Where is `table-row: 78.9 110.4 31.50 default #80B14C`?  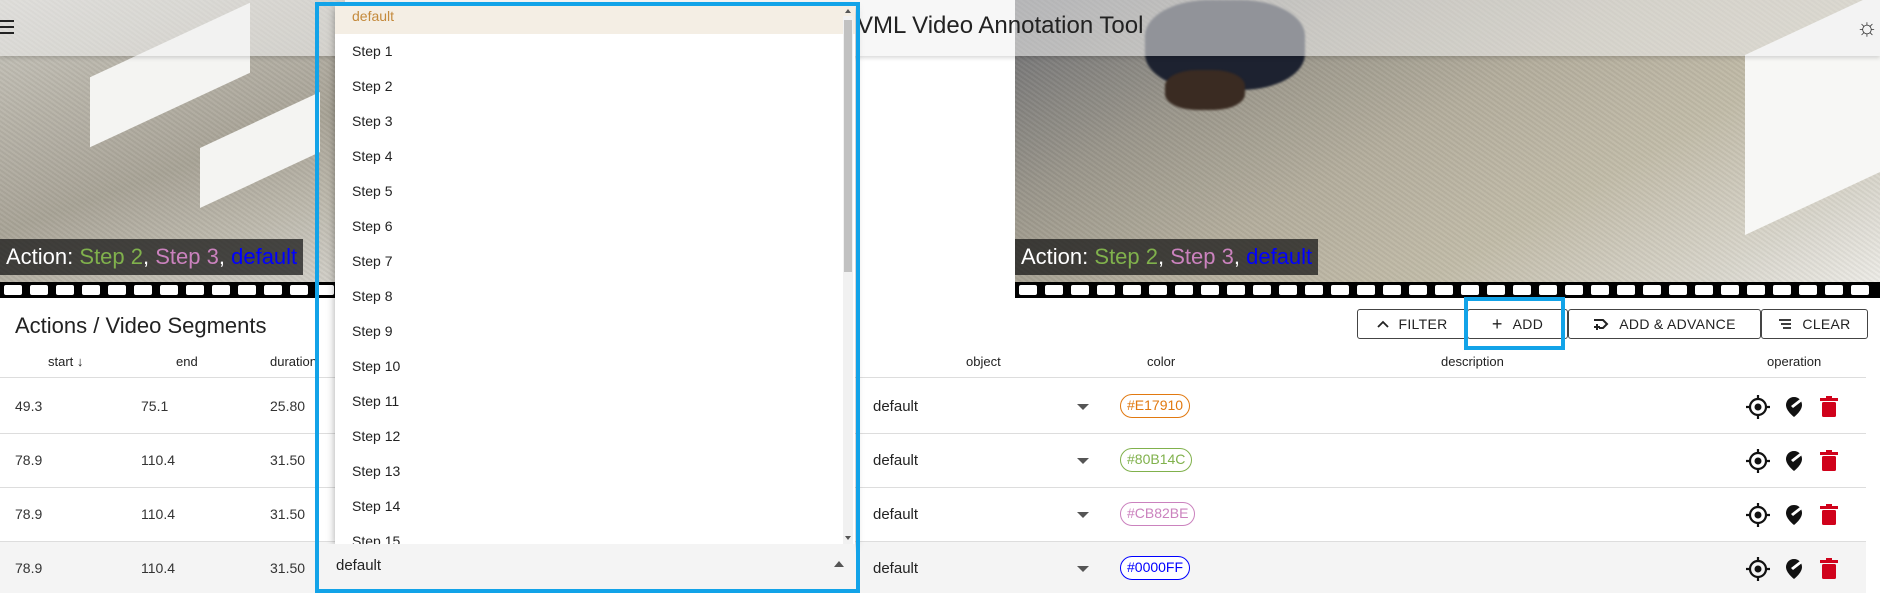 table-row: 78.9 110.4 31.50 default #80B14C is located at coordinates (933, 461).